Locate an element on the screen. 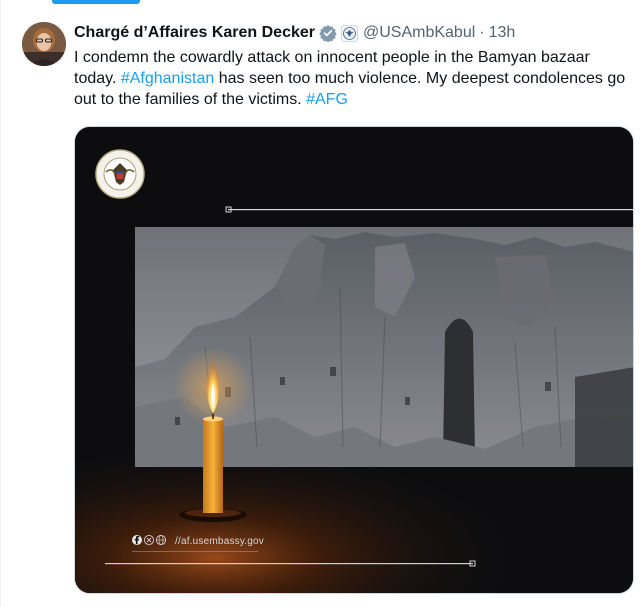 This screenshot has width=640, height=607. divider is located at coordinates (0, 303).